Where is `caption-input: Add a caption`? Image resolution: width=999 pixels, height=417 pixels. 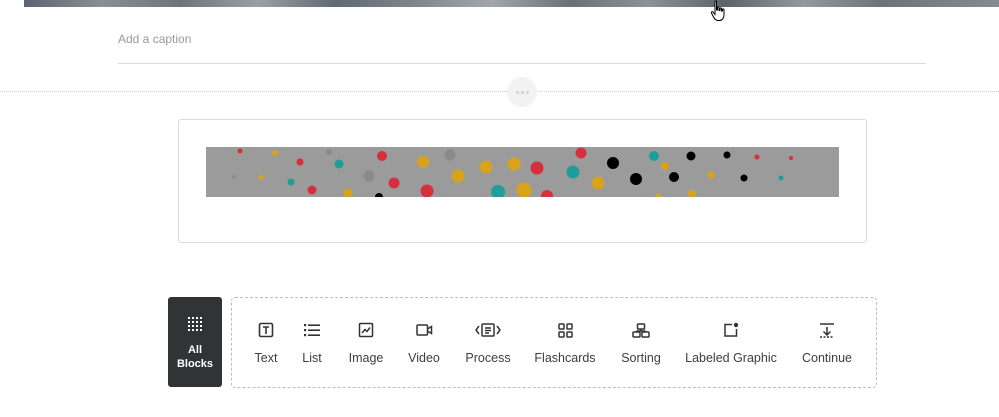 caption-input: Add a caption is located at coordinates (154, 39).